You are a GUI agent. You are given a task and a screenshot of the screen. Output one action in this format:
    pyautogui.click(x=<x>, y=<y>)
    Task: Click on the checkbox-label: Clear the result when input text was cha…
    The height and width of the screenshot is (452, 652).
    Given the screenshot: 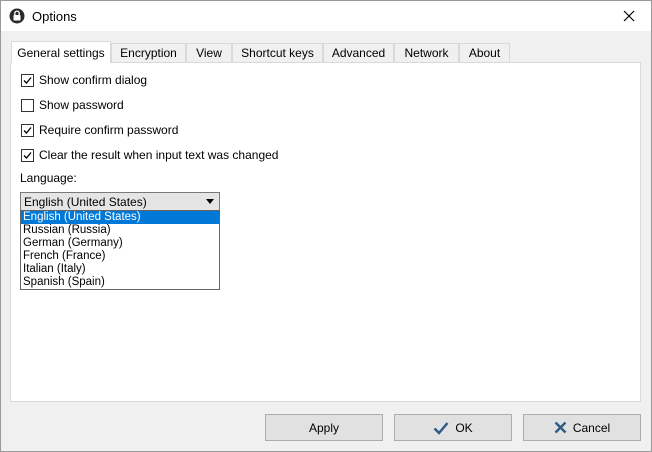 What is the action you would take?
    pyautogui.click(x=159, y=155)
    